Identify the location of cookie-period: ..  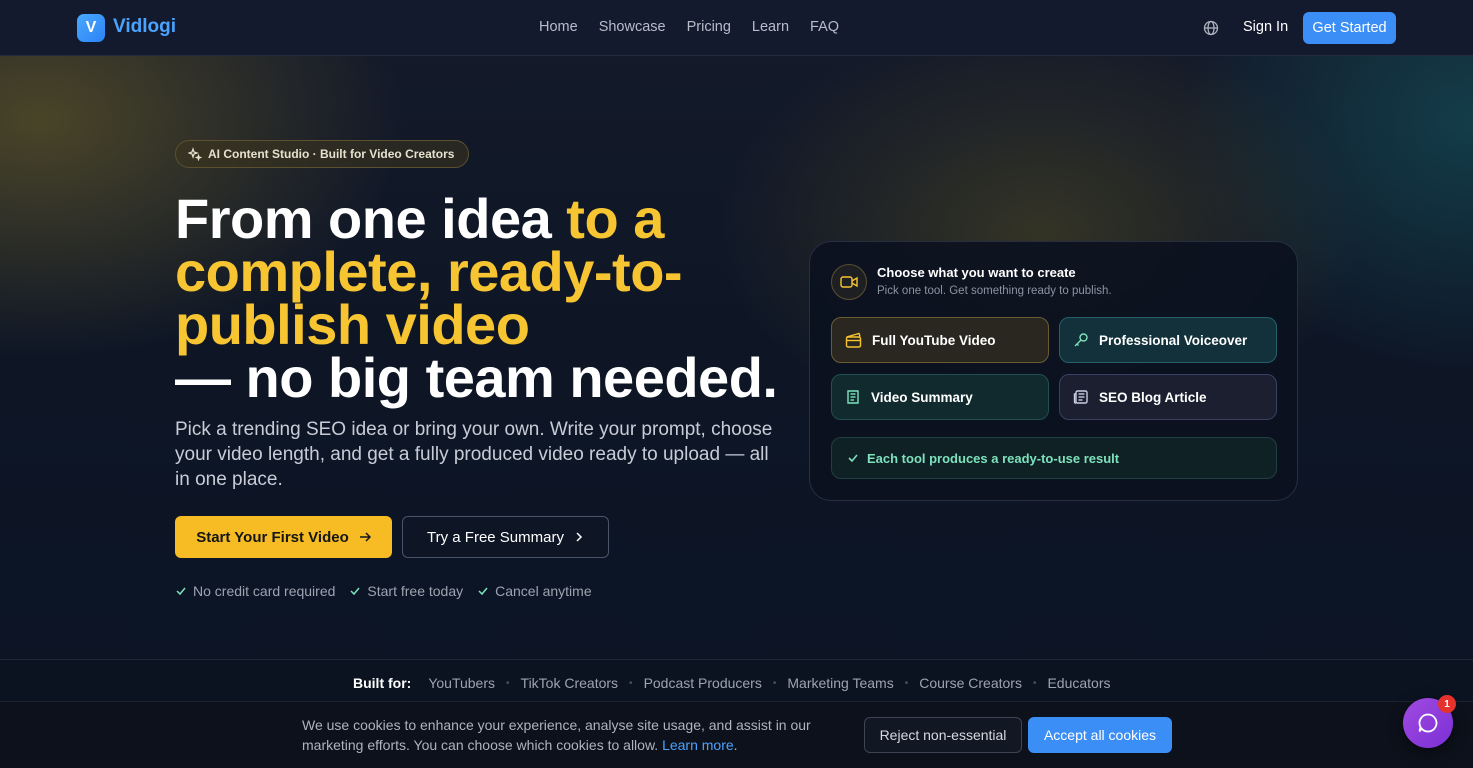
(735, 745).